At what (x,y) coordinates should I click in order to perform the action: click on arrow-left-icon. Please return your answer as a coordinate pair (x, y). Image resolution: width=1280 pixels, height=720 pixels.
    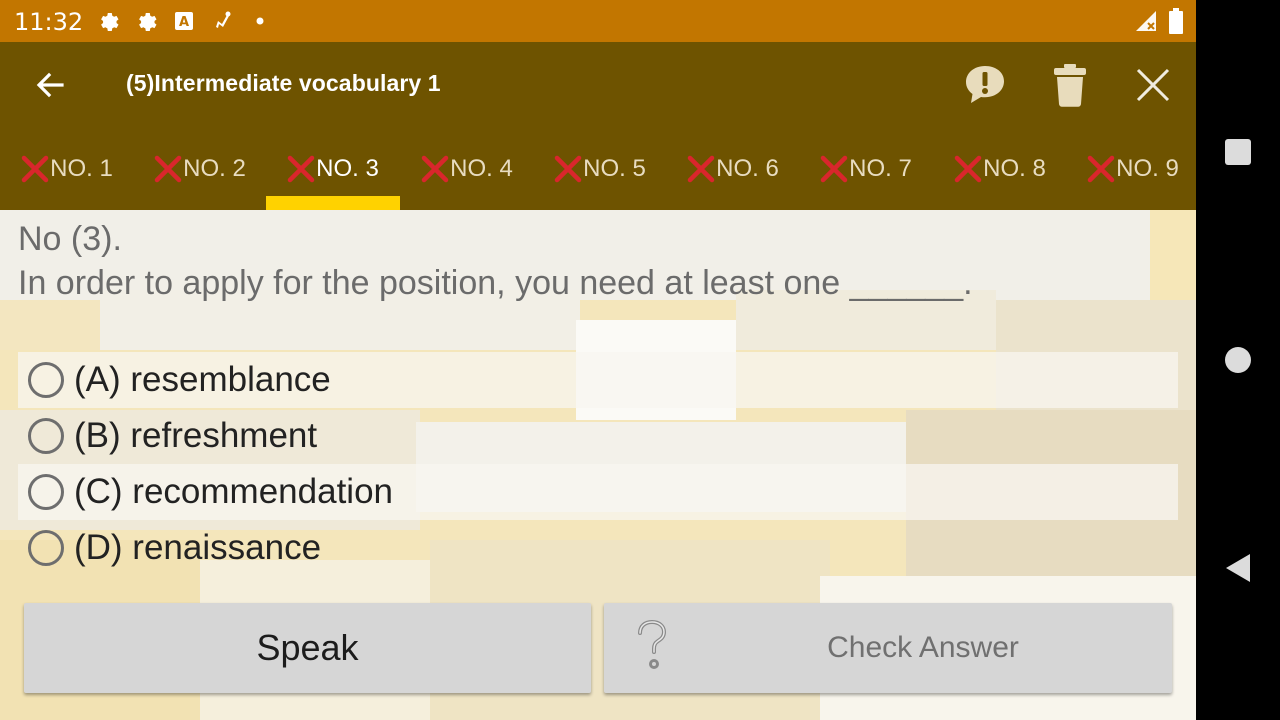
    Looking at the image, I should click on (50, 85).